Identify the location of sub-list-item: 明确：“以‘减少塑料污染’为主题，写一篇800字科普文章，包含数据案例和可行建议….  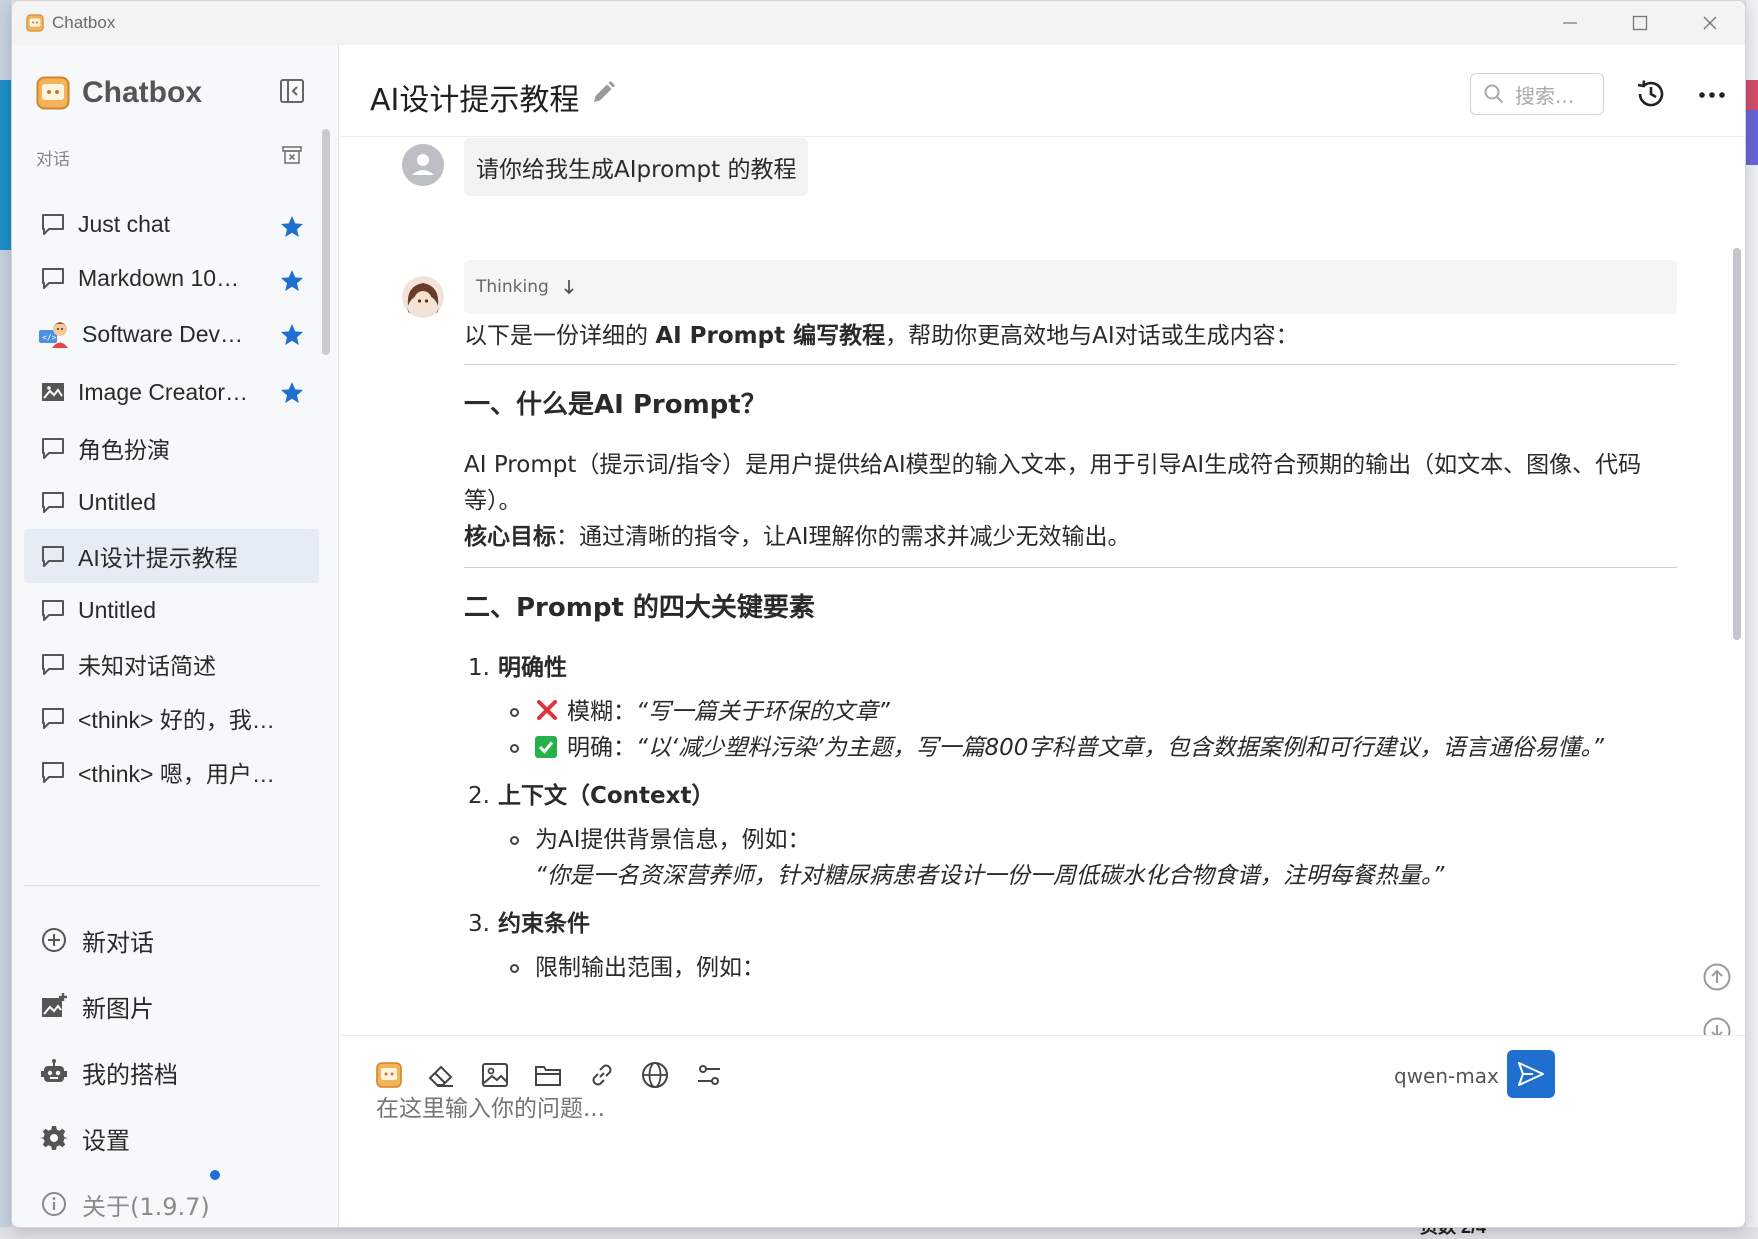
(1093, 748).